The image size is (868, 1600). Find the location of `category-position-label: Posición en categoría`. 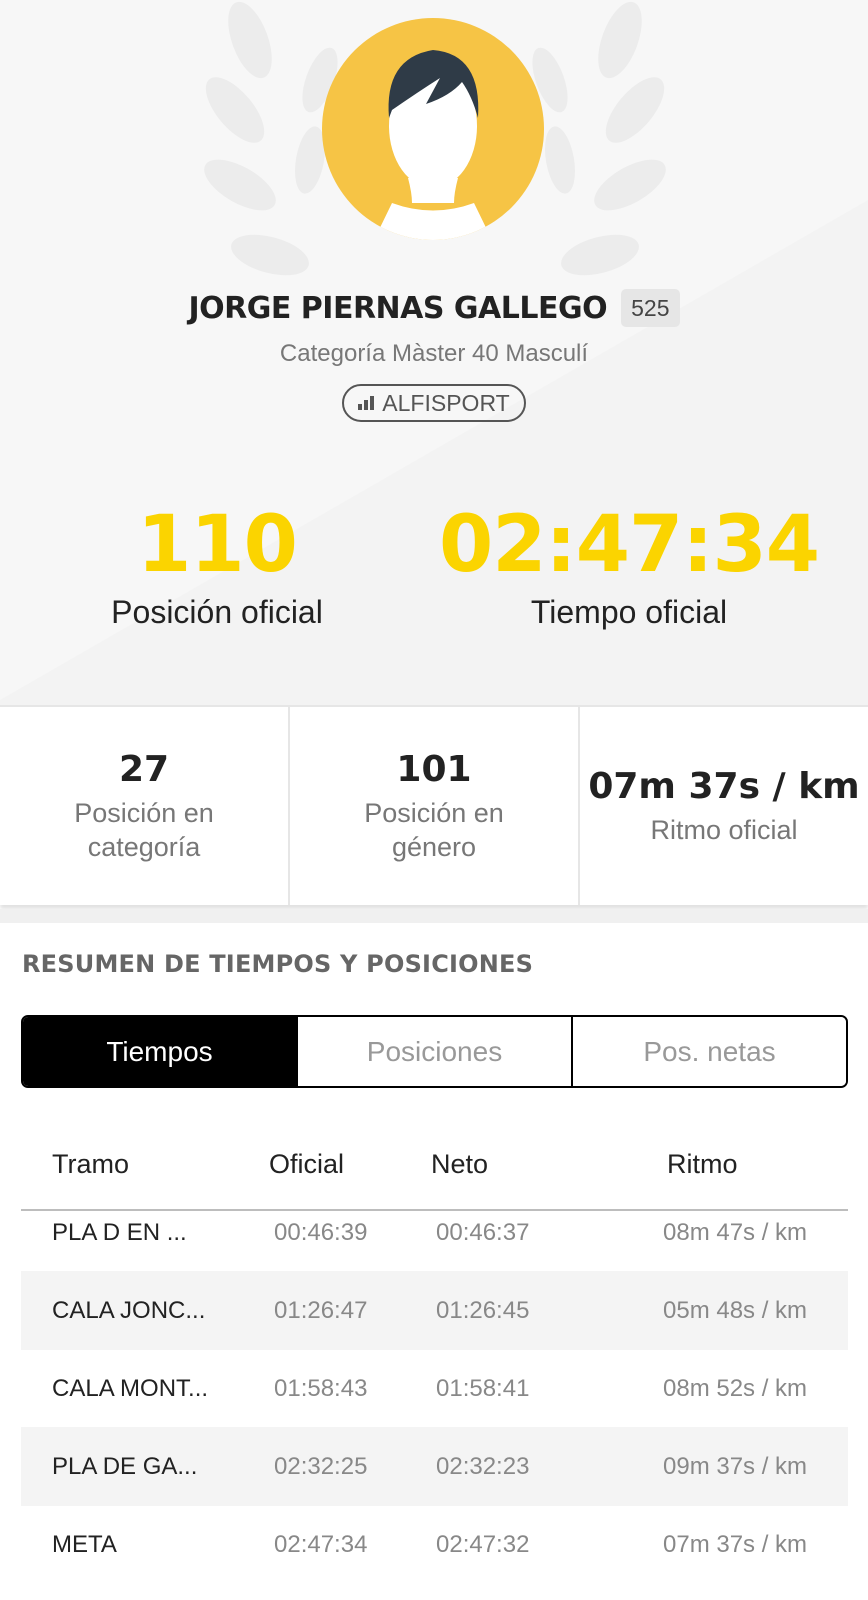

category-position-label: Posición en categoría is located at coordinates (144, 829).